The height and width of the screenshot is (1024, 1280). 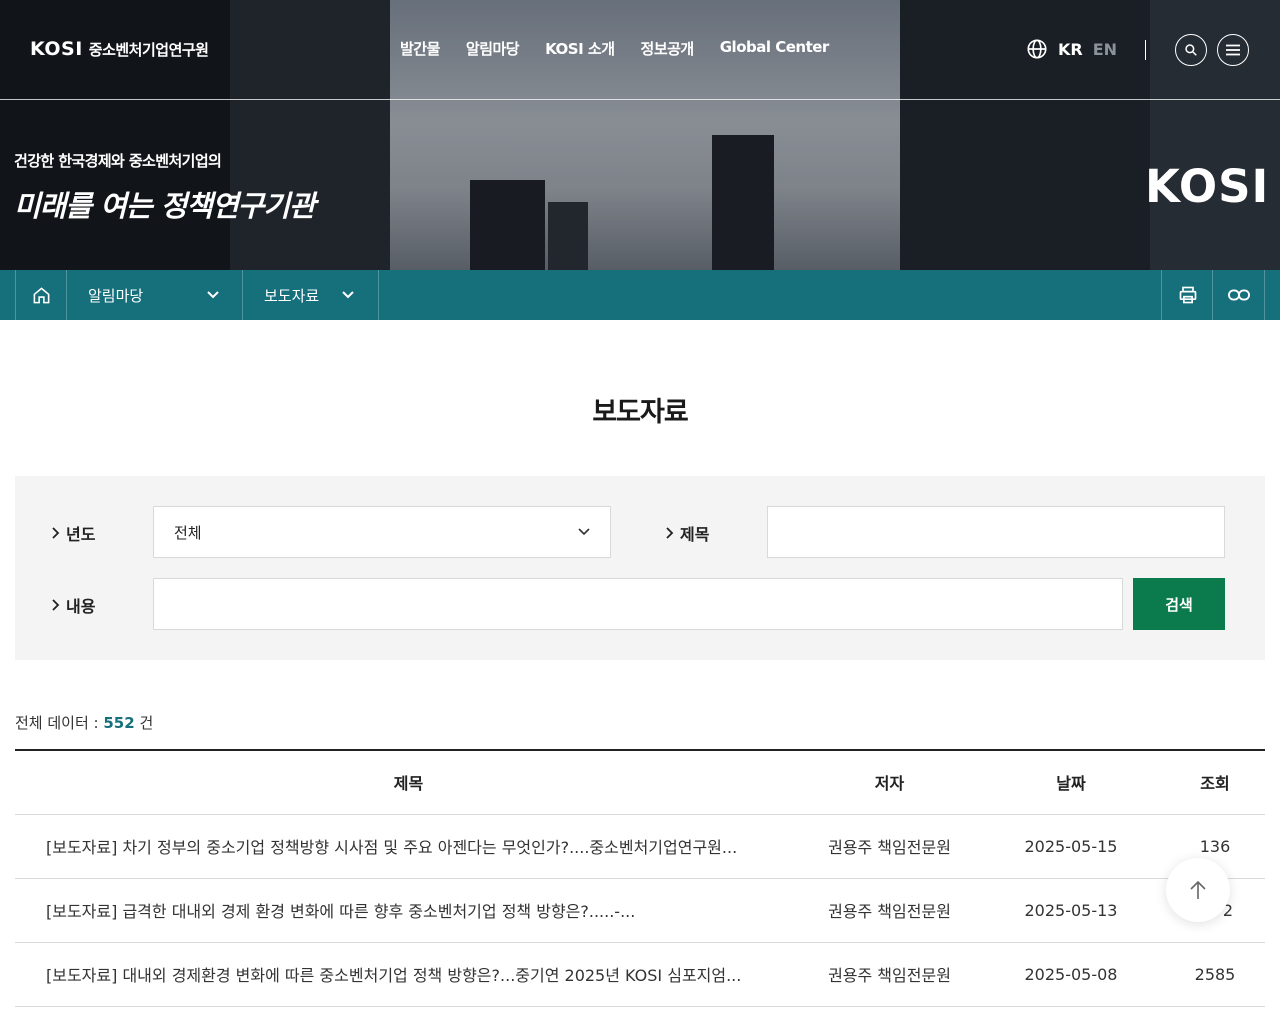 I want to click on menu-button, so click(x=1233, y=50).